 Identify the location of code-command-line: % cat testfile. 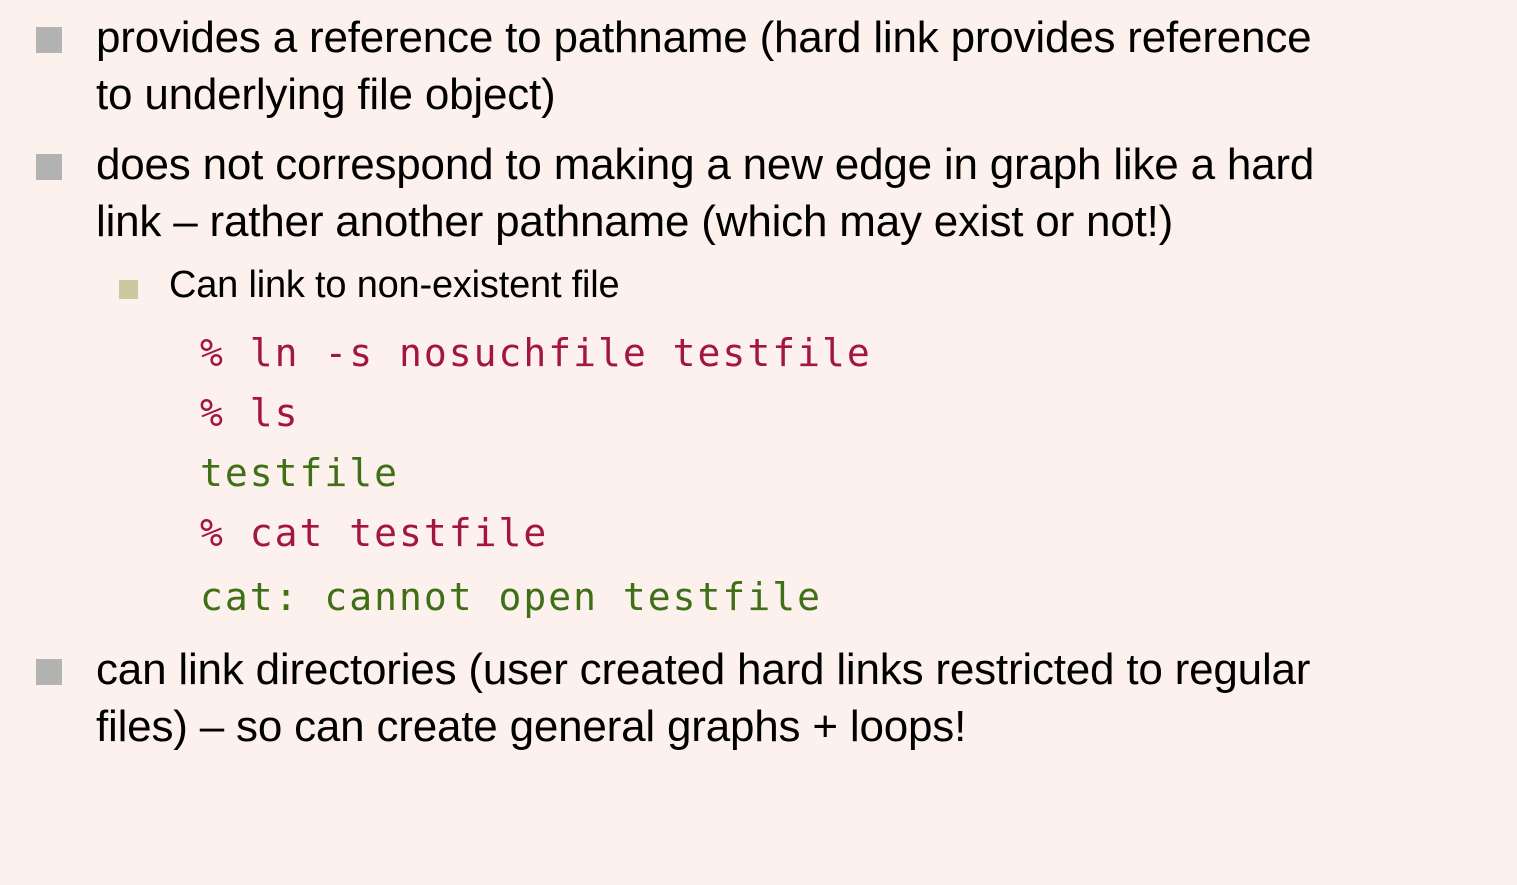
(374, 533).